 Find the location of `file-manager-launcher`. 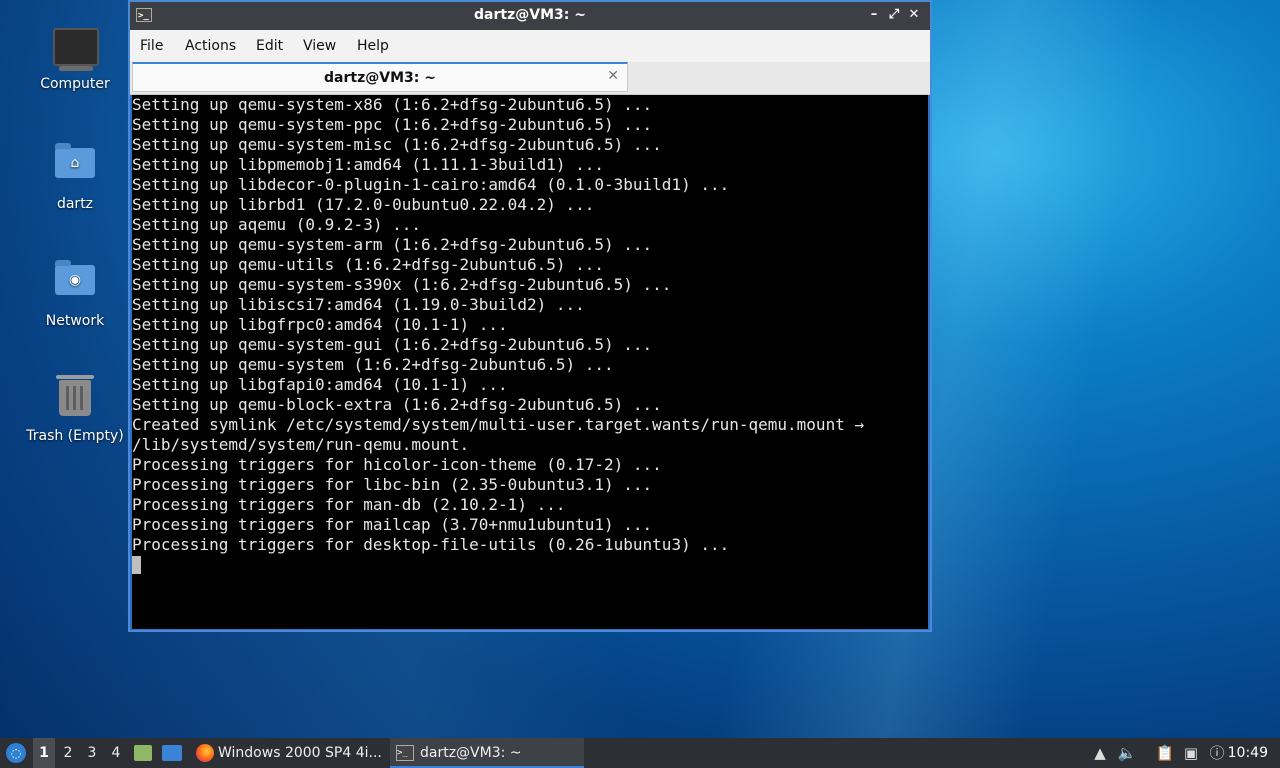

file-manager-launcher is located at coordinates (145, 753).